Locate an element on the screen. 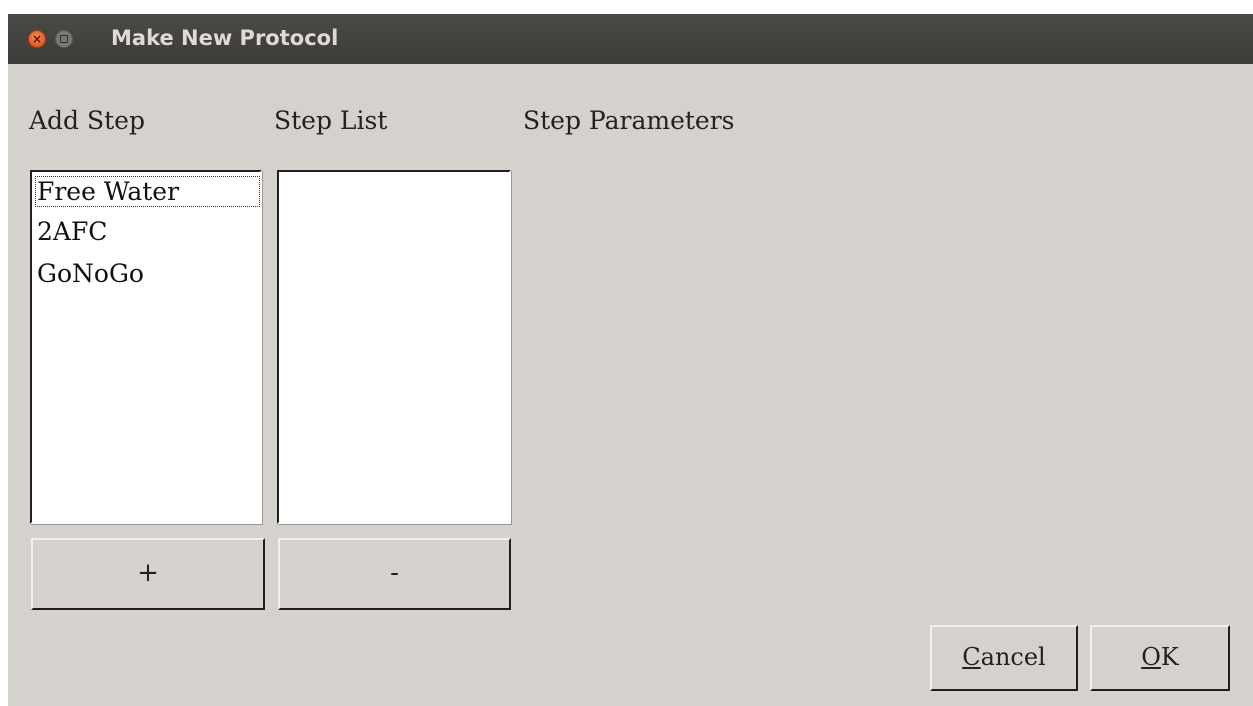 The width and height of the screenshot is (1253, 706). close-icon: × is located at coordinates (37, 39).